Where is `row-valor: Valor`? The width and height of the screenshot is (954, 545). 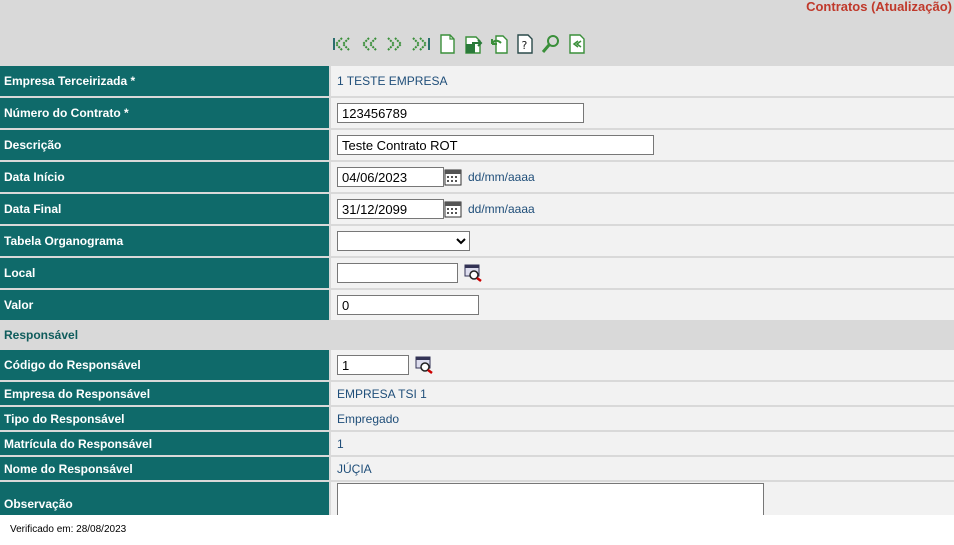 row-valor: Valor is located at coordinates (477, 305).